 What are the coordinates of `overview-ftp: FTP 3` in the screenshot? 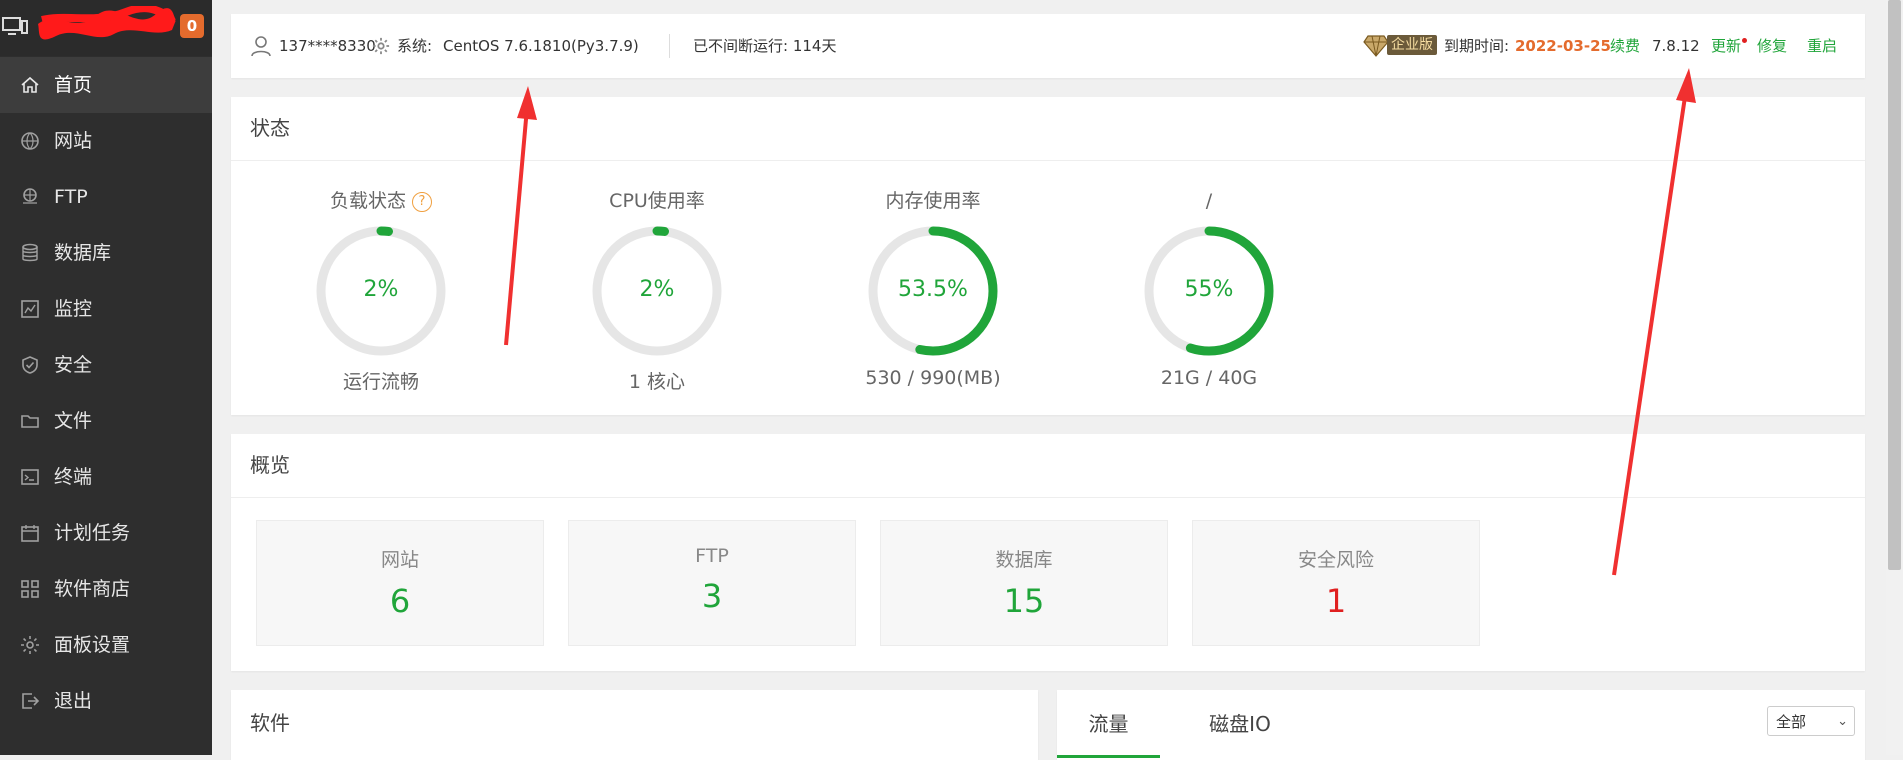 It's located at (712, 583).